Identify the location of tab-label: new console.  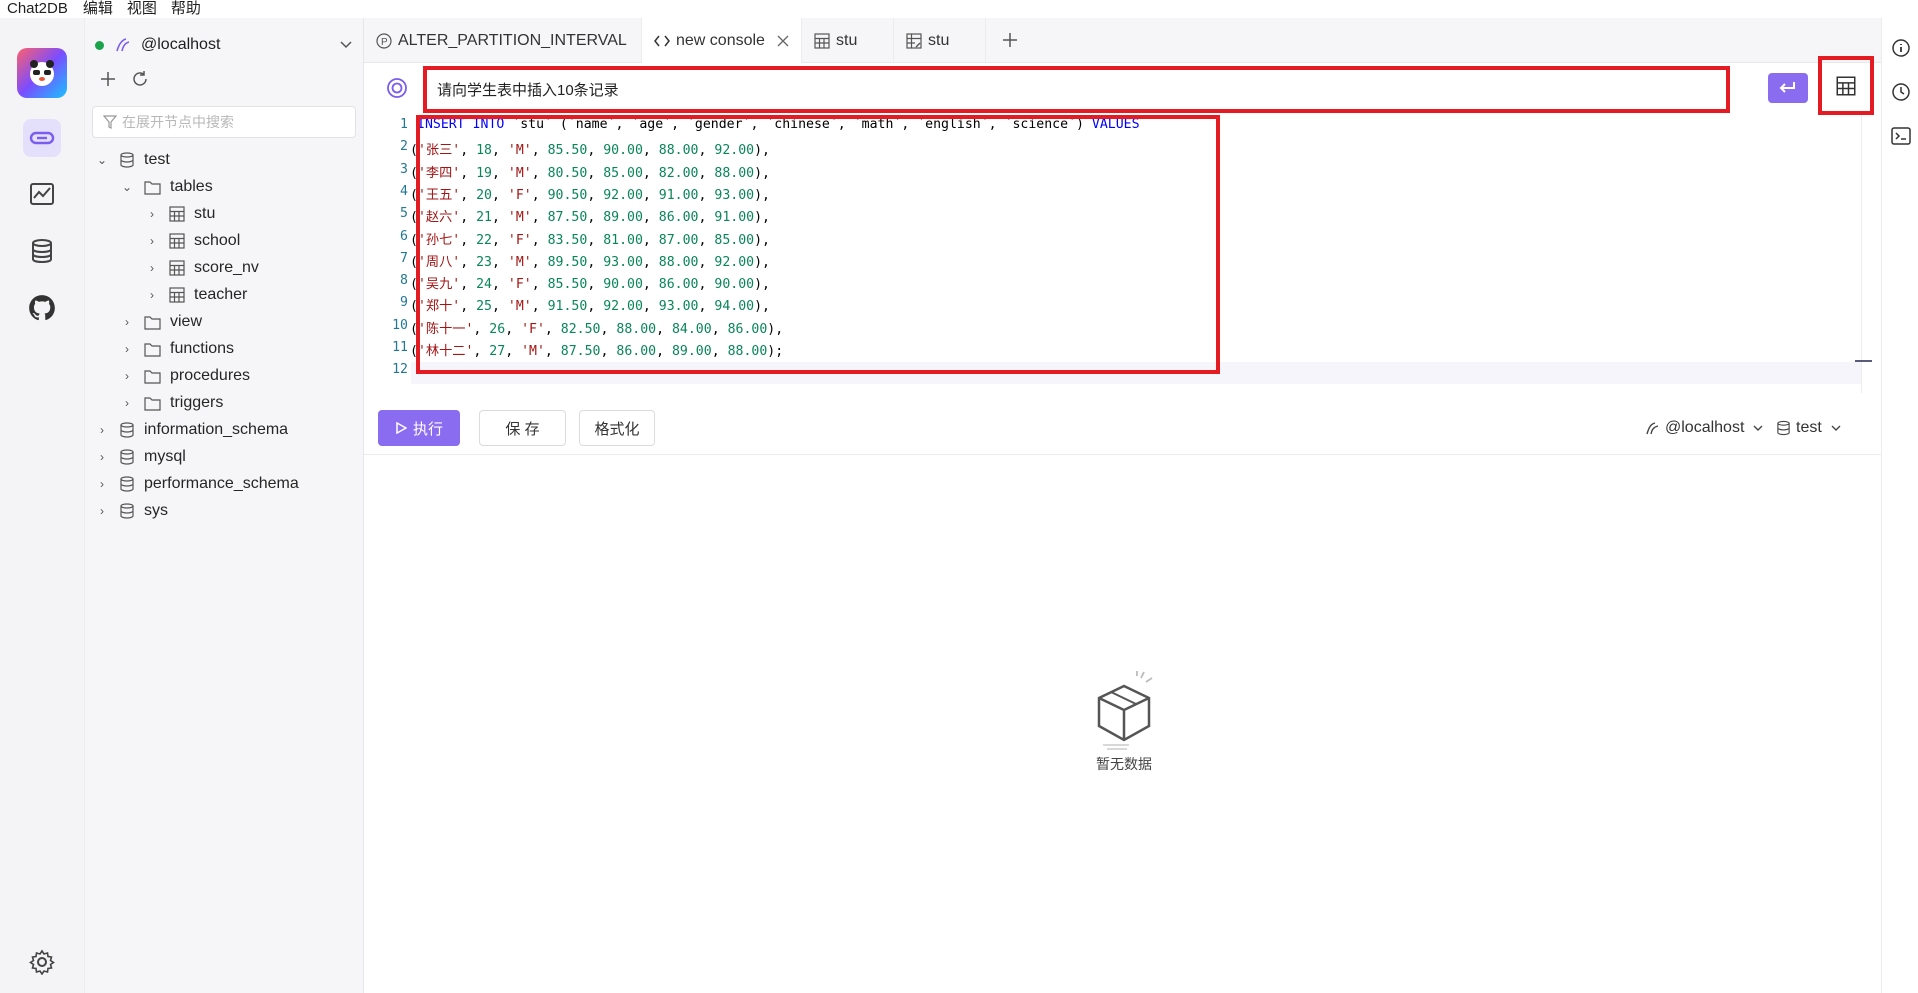
(720, 40).